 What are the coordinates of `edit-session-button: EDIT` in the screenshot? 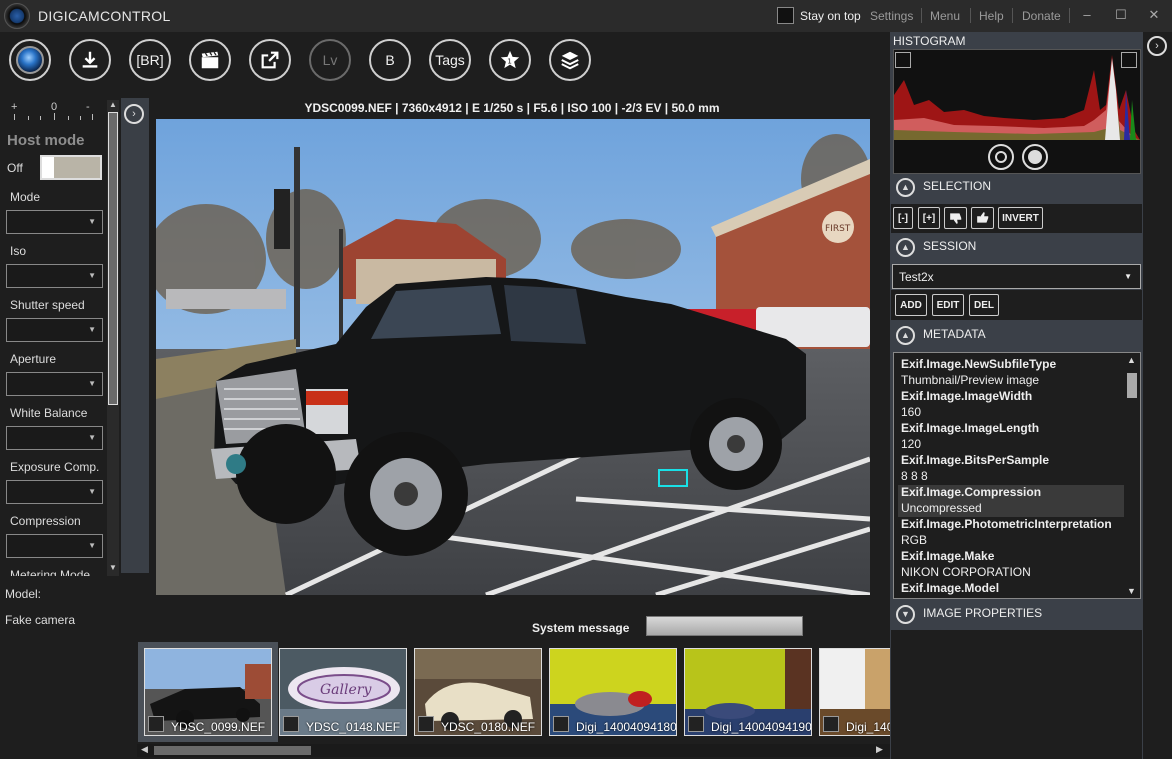 It's located at (948, 305).